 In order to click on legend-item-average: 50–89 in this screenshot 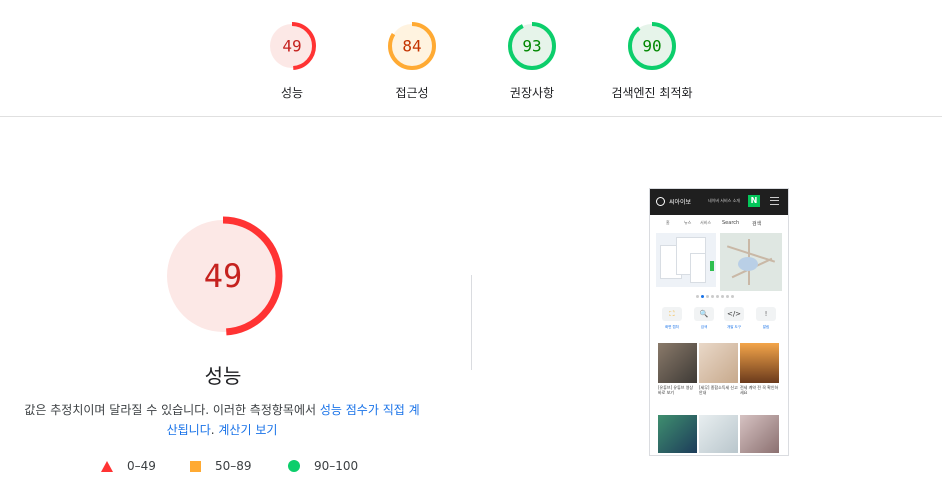, I will do `click(221, 466)`.